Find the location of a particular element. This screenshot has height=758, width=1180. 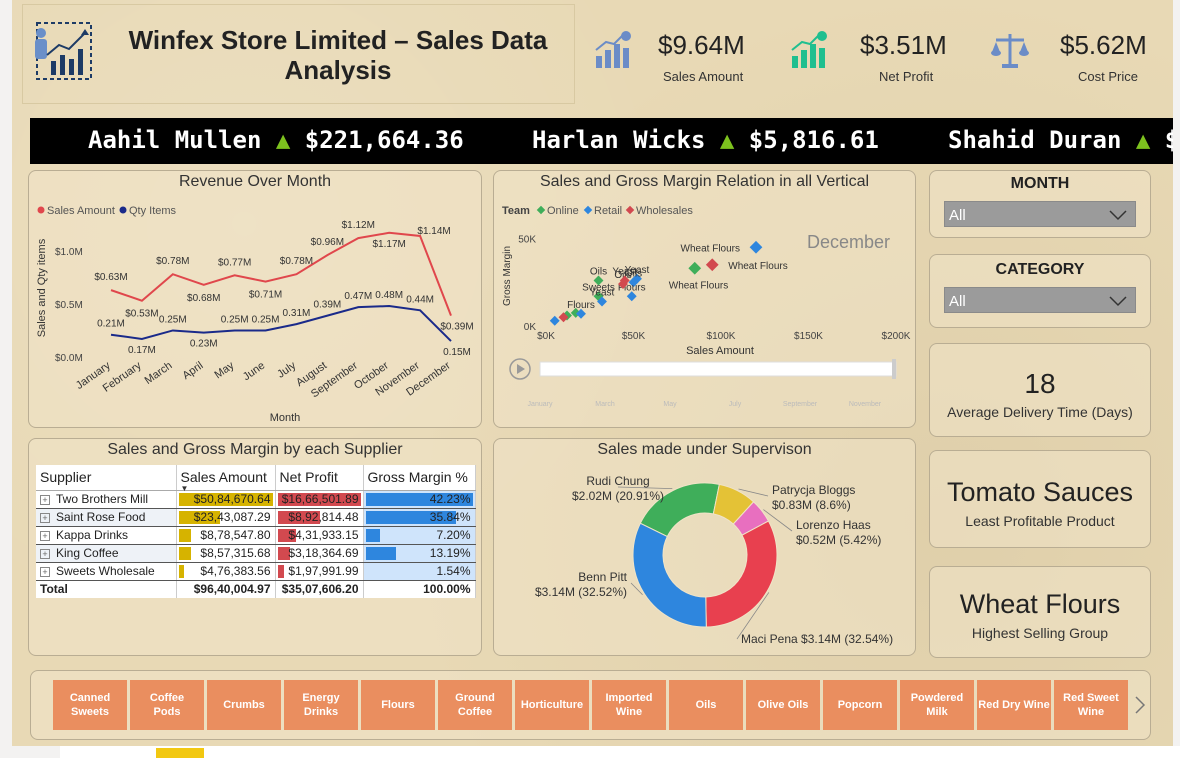

category-button: Olive Oils is located at coordinates (783, 705).